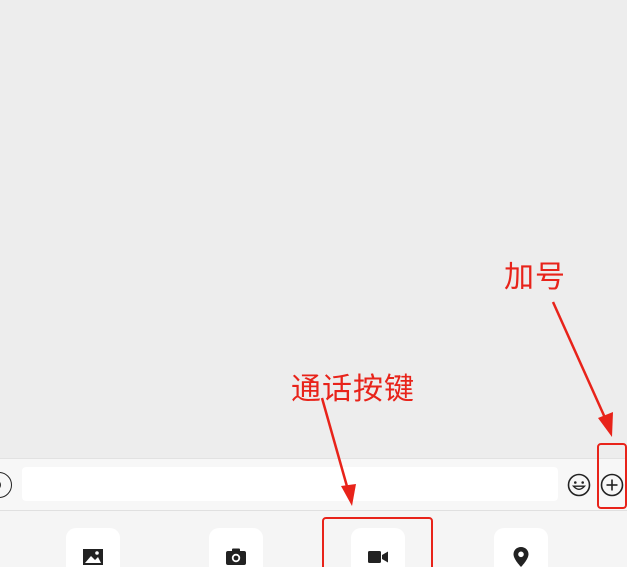 This screenshot has width=627, height=567. What do you see at coordinates (579, 485) in the screenshot?
I see `emoji-icon` at bounding box center [579, 485].